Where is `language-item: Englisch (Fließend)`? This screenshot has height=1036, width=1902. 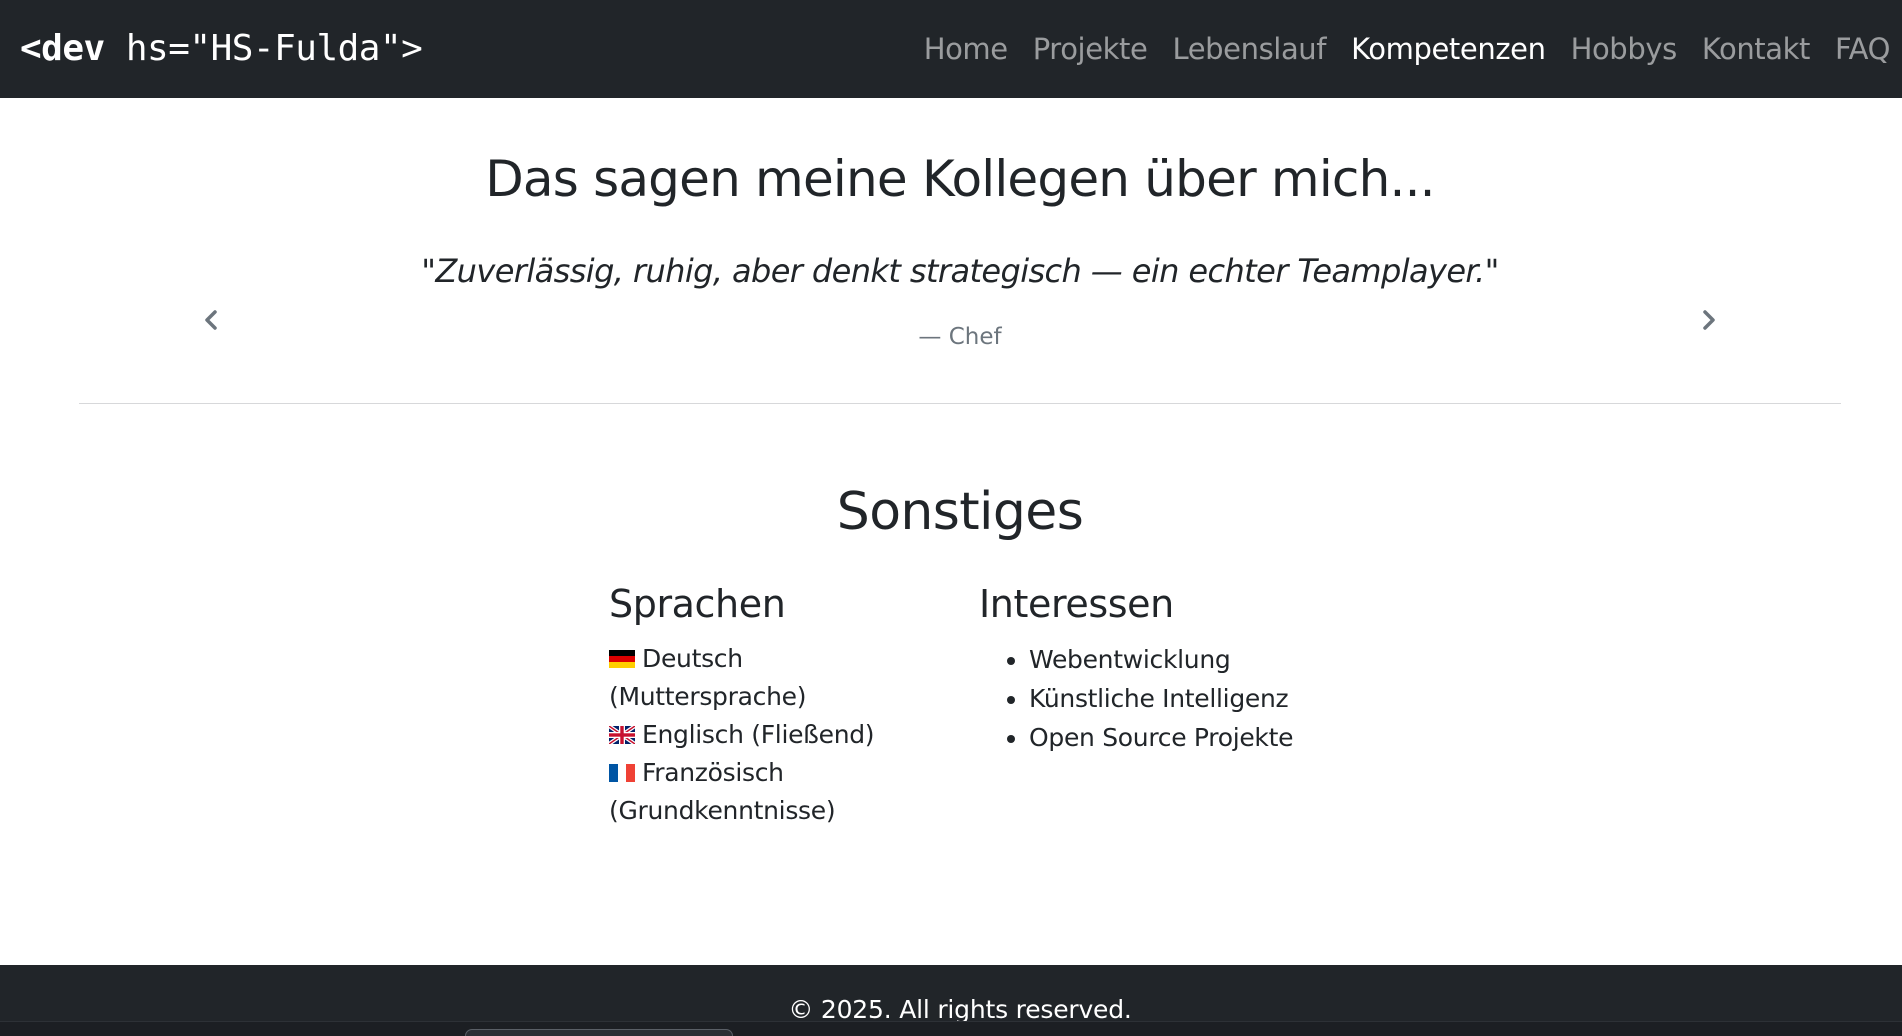 language-item: Englisch (Fließend) is located at coordinates (774, 735).